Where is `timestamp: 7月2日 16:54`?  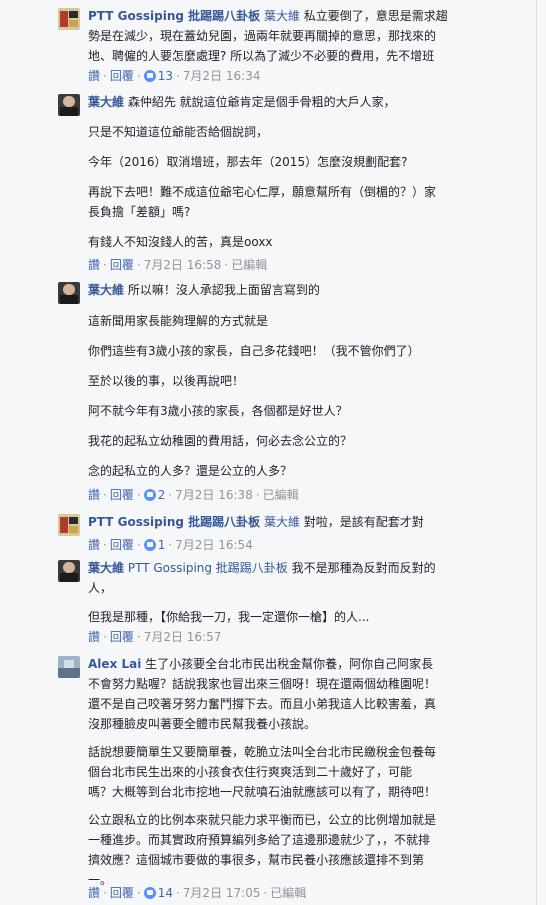
timestamp: 7月2日 16:54 is located at coordinates (214, 545).